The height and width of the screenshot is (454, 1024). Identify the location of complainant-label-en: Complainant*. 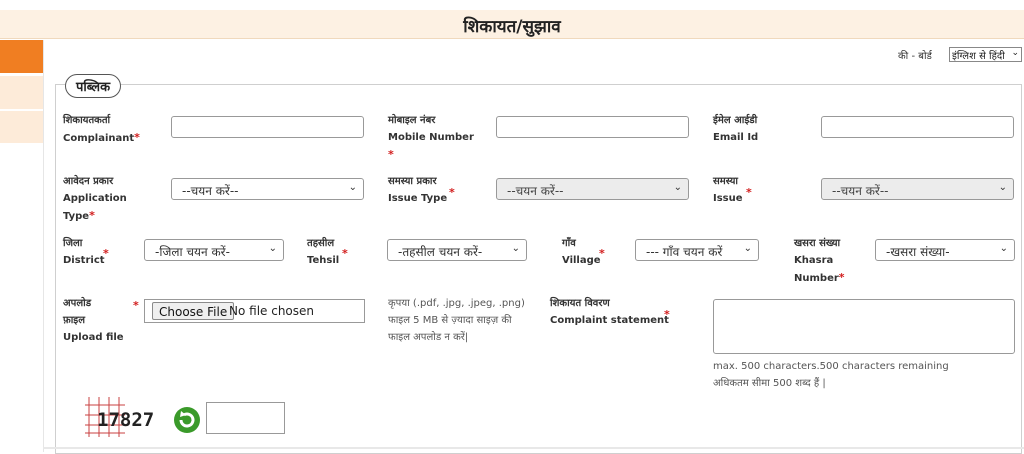
(101, 137).